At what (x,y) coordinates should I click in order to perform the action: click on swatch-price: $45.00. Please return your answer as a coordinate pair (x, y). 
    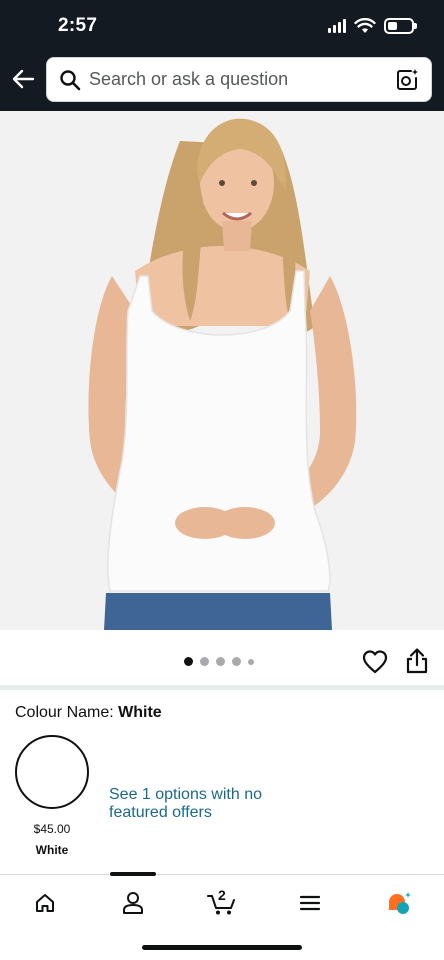
    Looking at the image, I should click on (52, 829).